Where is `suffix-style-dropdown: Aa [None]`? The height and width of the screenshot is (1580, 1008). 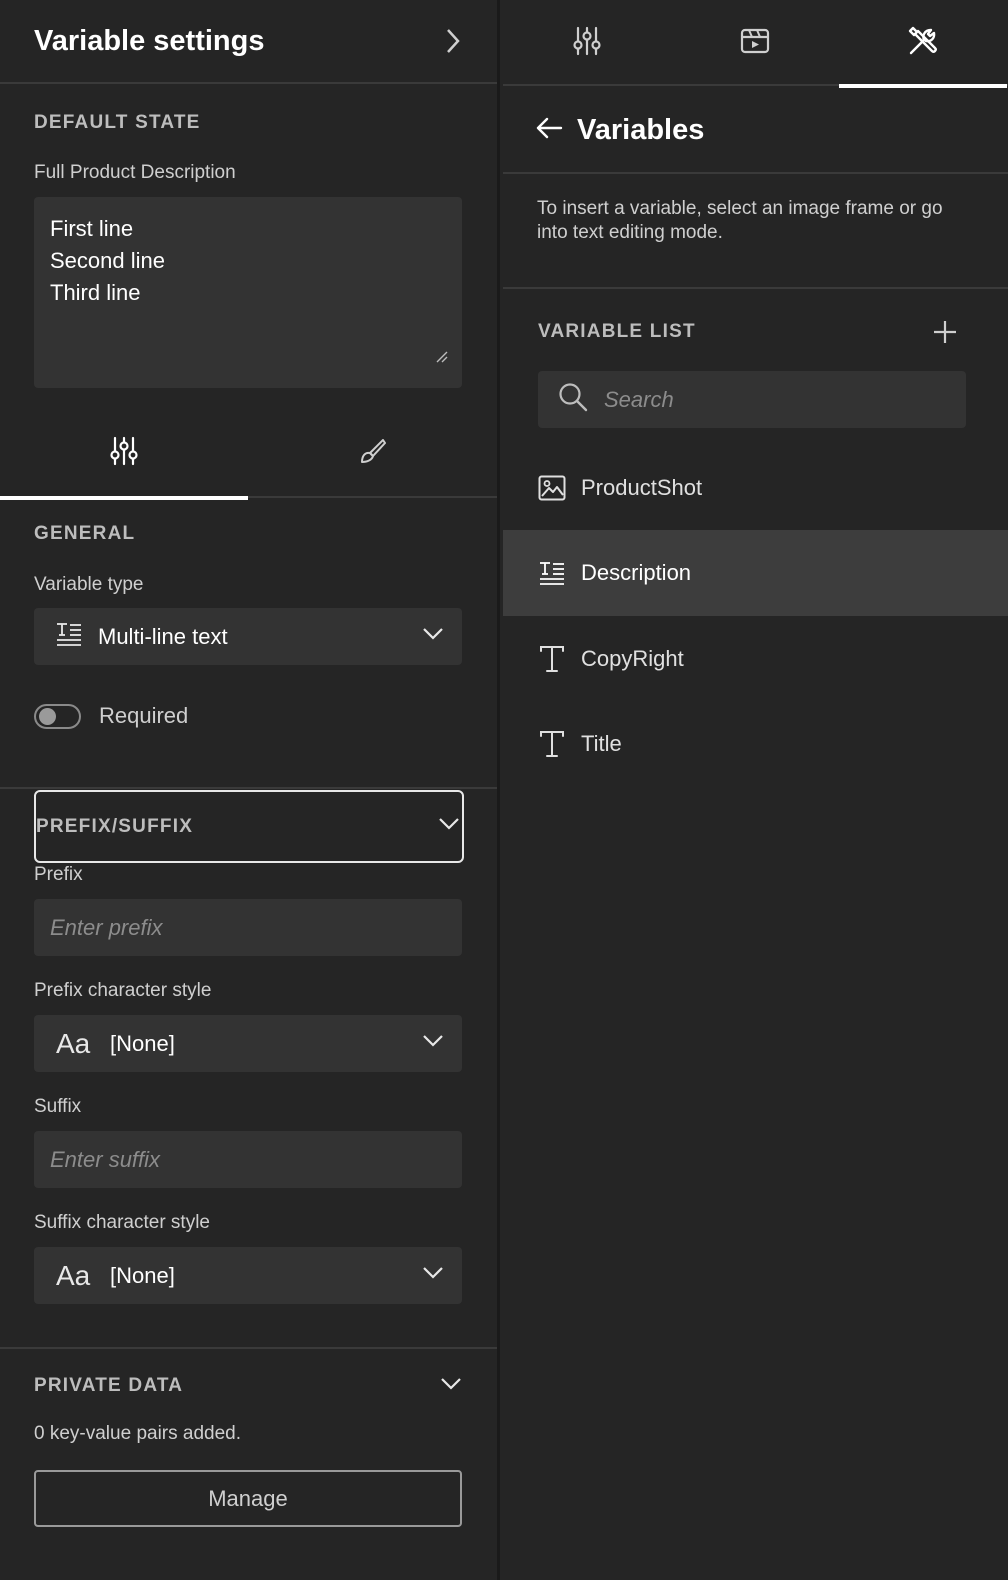 suffix-style-dropdown: Aa [None] is located at coordinates (248, 1275).